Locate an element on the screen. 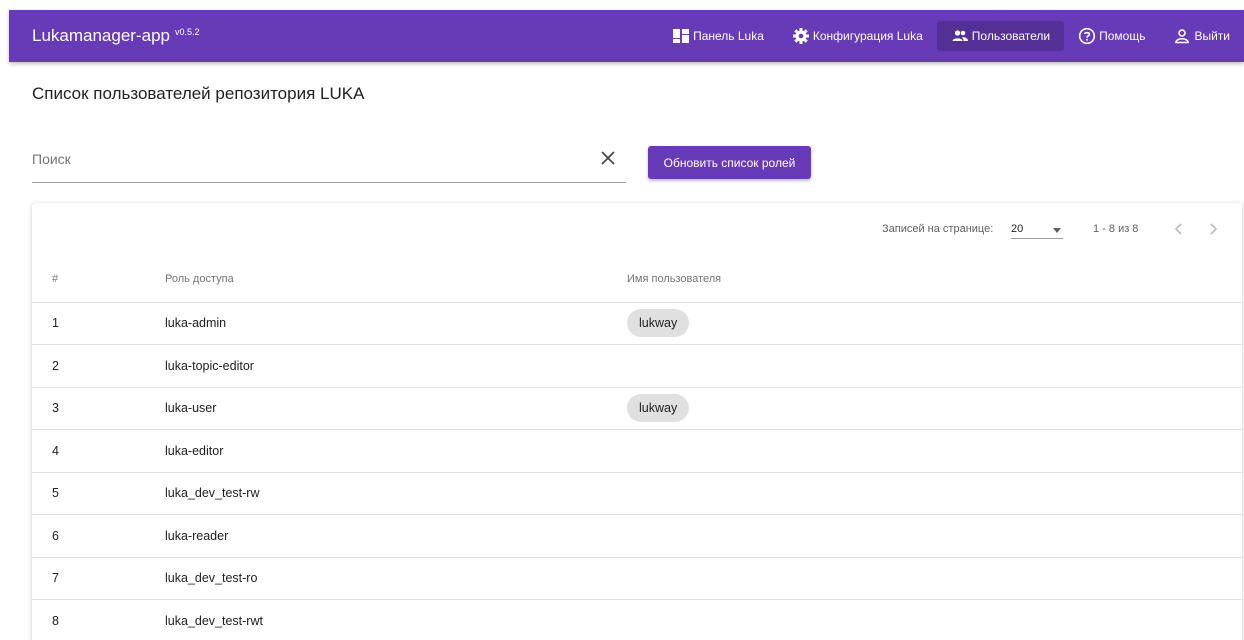 This screenshot has width=1244, height=640. gear-icon is located at coordinates (801, 36).